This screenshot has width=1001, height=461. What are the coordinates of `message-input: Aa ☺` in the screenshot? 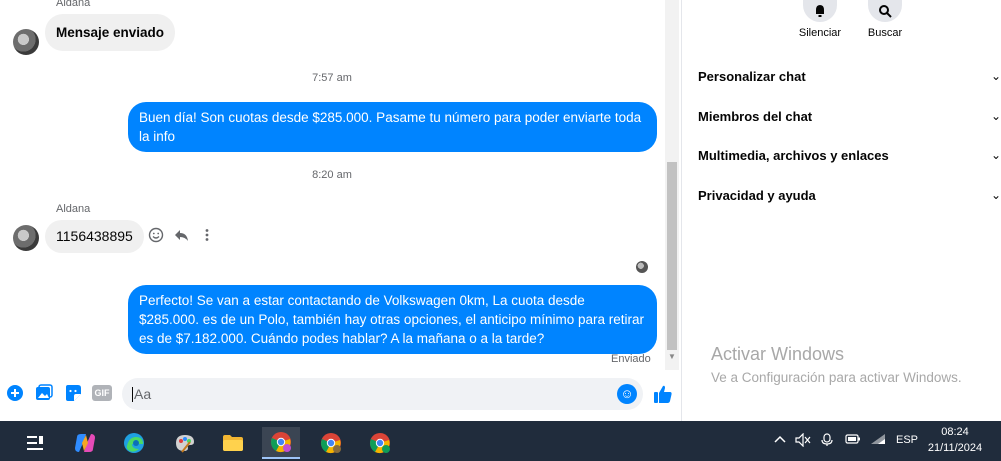 It's located at (382, 394).